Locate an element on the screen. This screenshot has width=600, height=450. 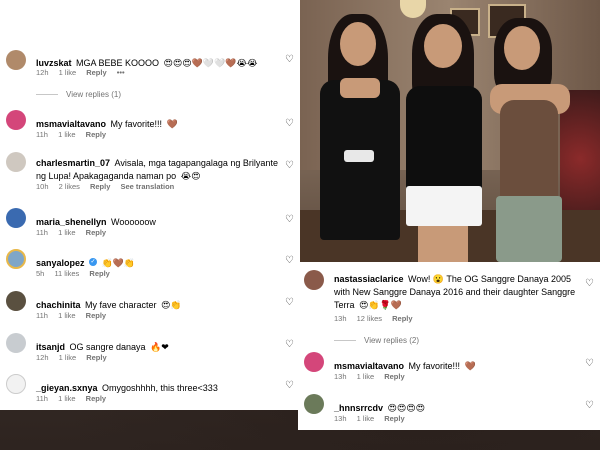
comment-text: OG sangre danaya is located at coordinates (107, 347).